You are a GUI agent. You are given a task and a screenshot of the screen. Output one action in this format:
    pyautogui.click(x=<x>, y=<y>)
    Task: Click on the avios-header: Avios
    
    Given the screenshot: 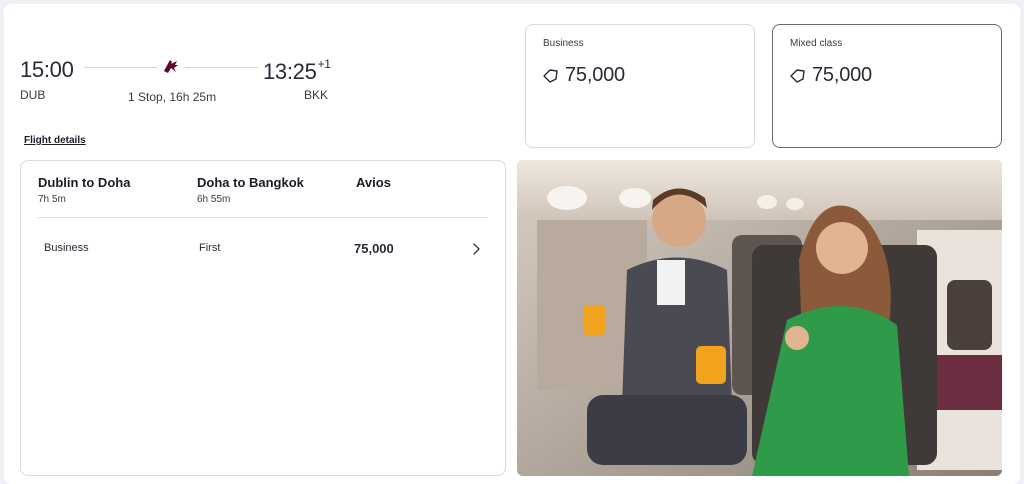 What is the action you would take?
    pyautogui.click(x=373, y=182)
    